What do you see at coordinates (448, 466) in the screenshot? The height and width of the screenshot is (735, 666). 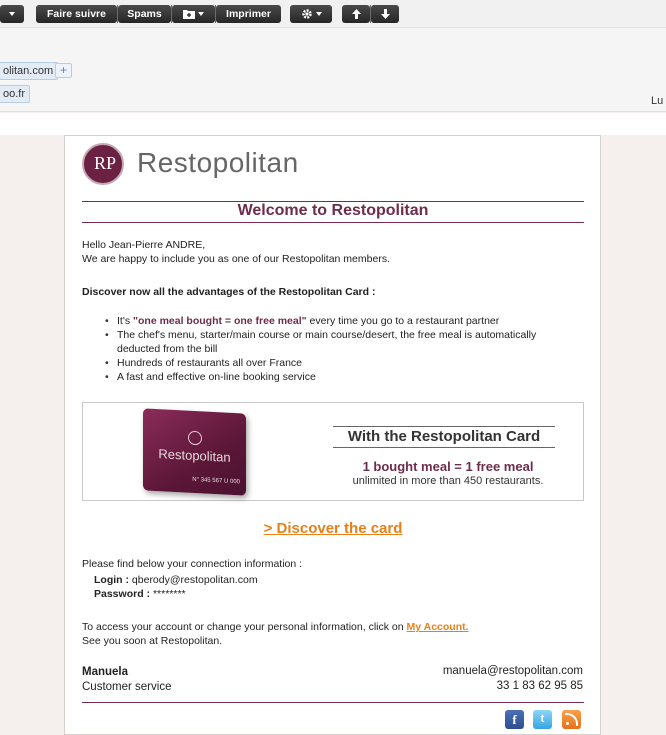 I see `promo-offer: 1 bought meal = 1 free meal` at bounding box center [448, 466].